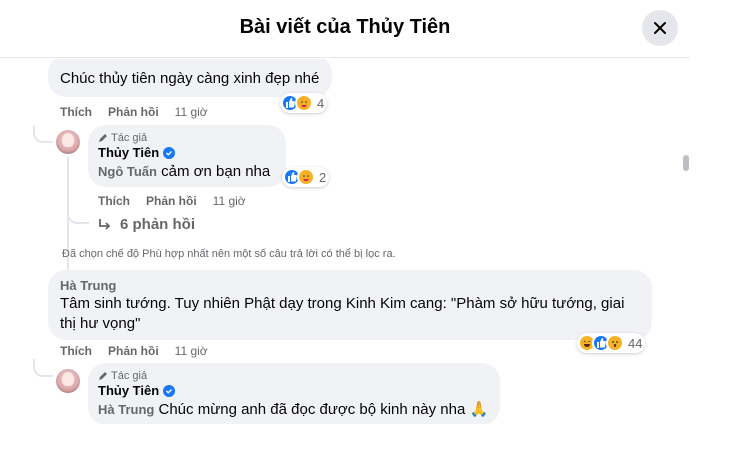 The height and width of the screenshot is (468, 752). I want to click on reply-text: cảm ơn bạn nha, so click(213, 171).